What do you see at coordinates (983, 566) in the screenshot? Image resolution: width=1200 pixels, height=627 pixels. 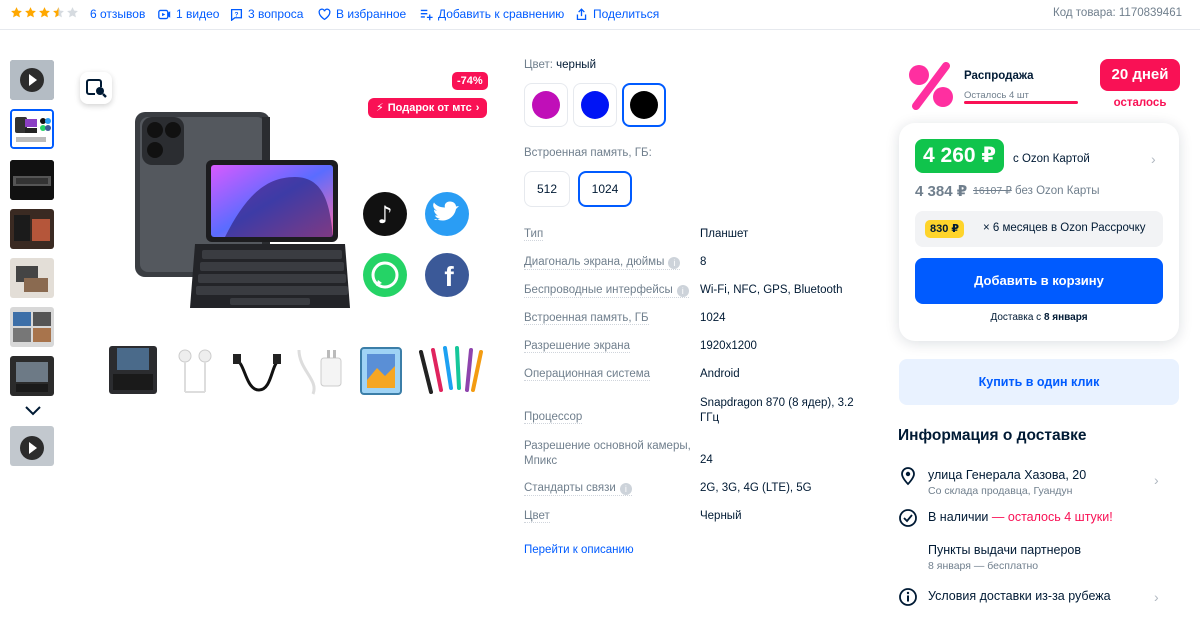 I see `pickup-sub: 8 января — бесплатно` at bounding box center [983, 566].